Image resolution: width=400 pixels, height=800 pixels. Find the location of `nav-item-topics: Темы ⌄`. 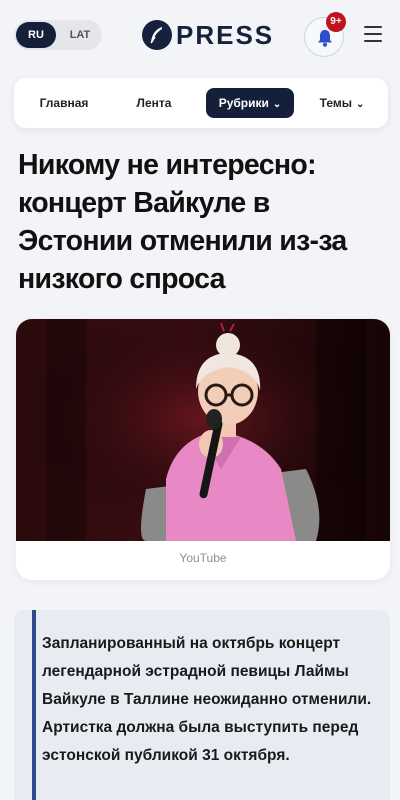

nav-item-topics: Темы ⌄ is located at coordinates (342, 103).